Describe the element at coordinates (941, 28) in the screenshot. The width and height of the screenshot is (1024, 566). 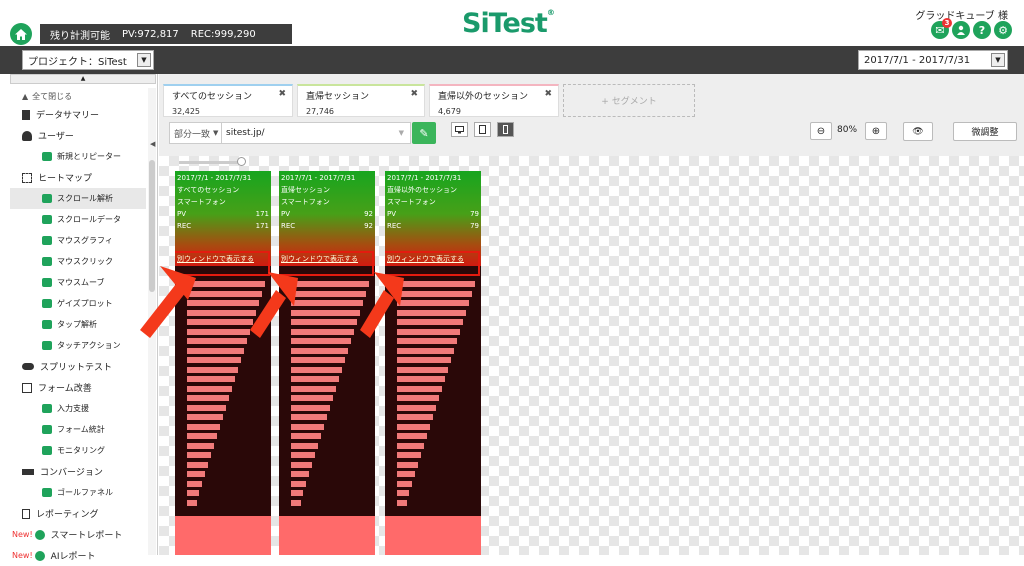
I see `notification-icon: ✉ 3` at that location.